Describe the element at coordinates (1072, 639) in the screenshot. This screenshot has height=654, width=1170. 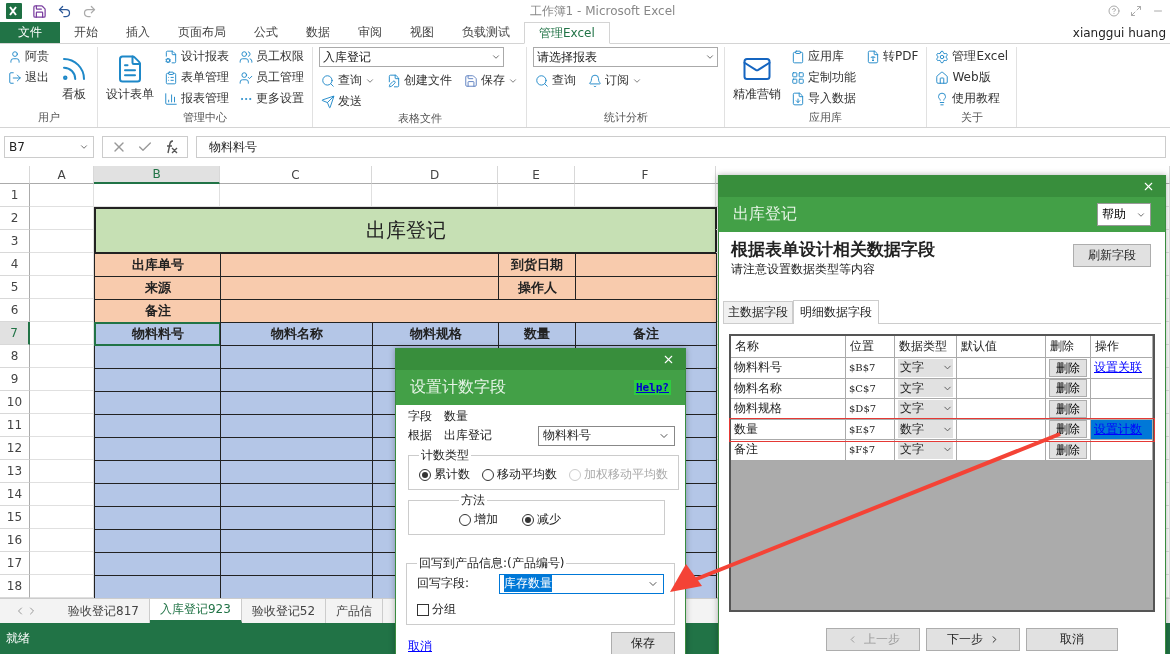
I see `cancel-button: 取消` at that location.